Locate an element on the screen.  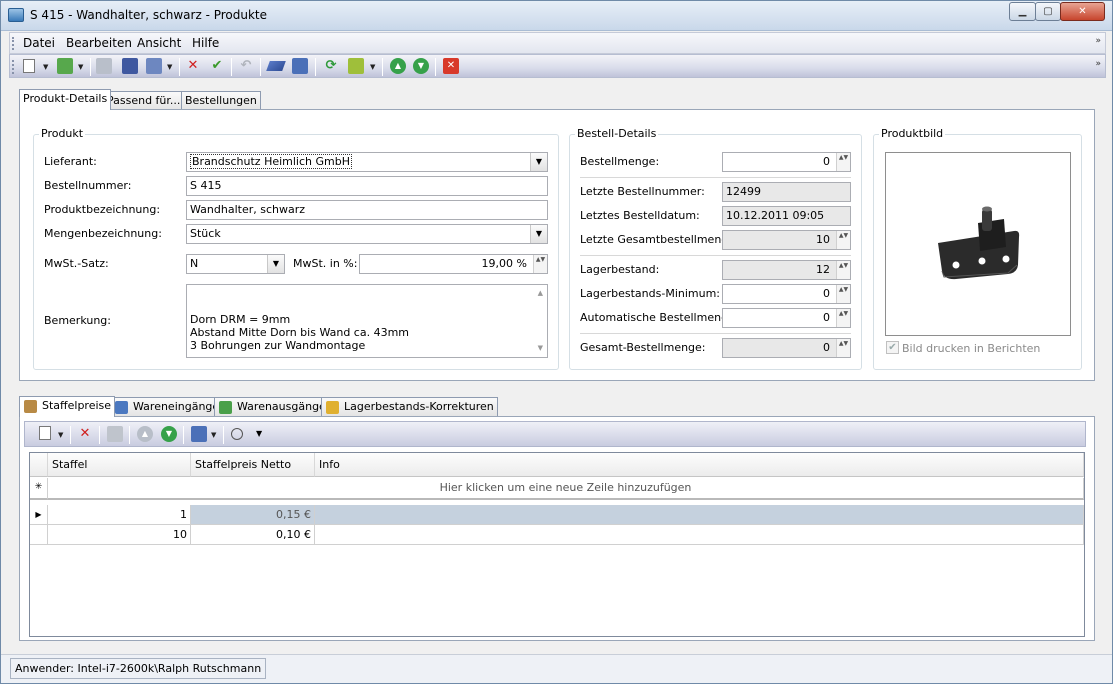
copy-dropdown-icon: ▼ is located at coordinates (169, 67).